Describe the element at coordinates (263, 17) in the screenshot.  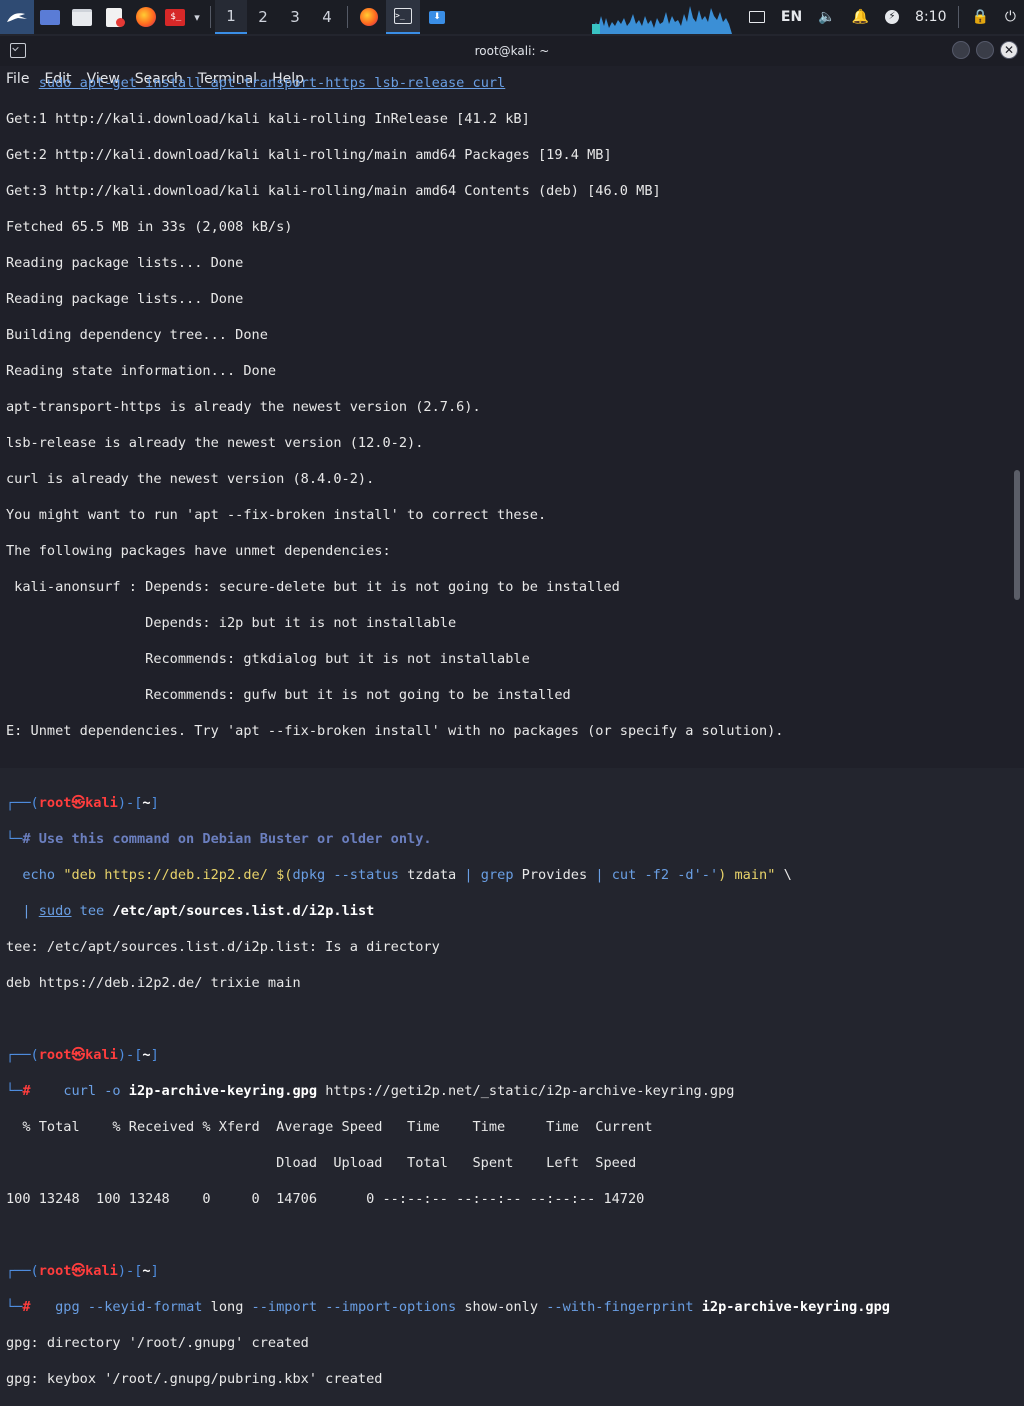
I see `workspace-2: 2` at that location.